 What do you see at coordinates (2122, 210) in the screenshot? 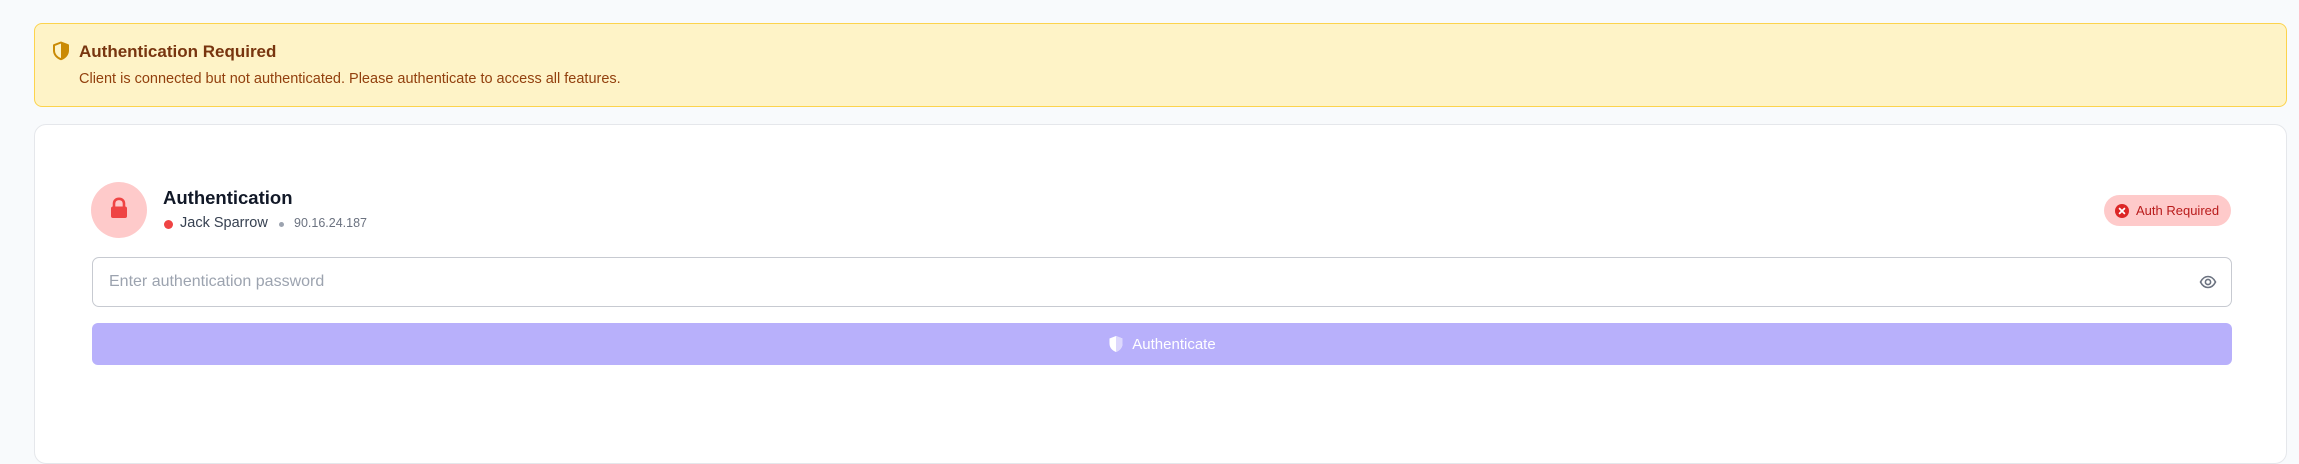
I see `x-circle-icon` at bounding box center [2122, 210].